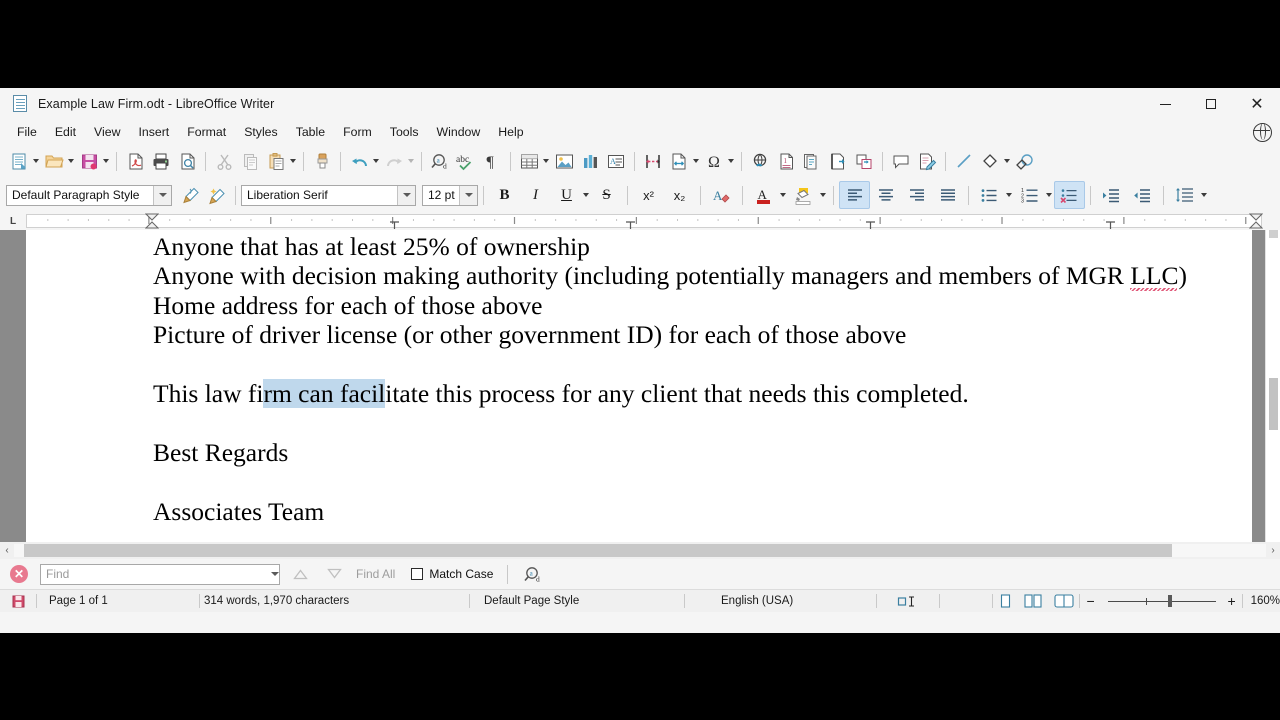 The image size is (1280, 720). Describe the element at coordinates (417, 574) in the screenshot. I see `match-case-checkbox` at that location.